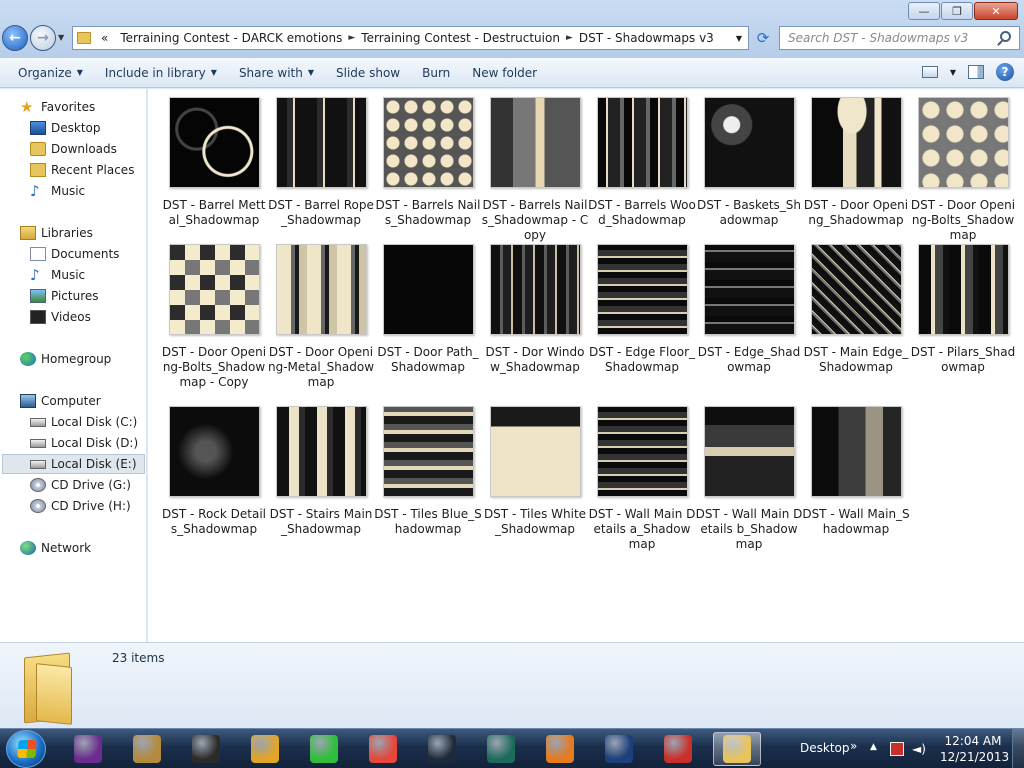  What do you see at coordinates (853, 746) in the screenshot?
I see `toolbar-expand-icon: »` at bounding box center [853, 746].